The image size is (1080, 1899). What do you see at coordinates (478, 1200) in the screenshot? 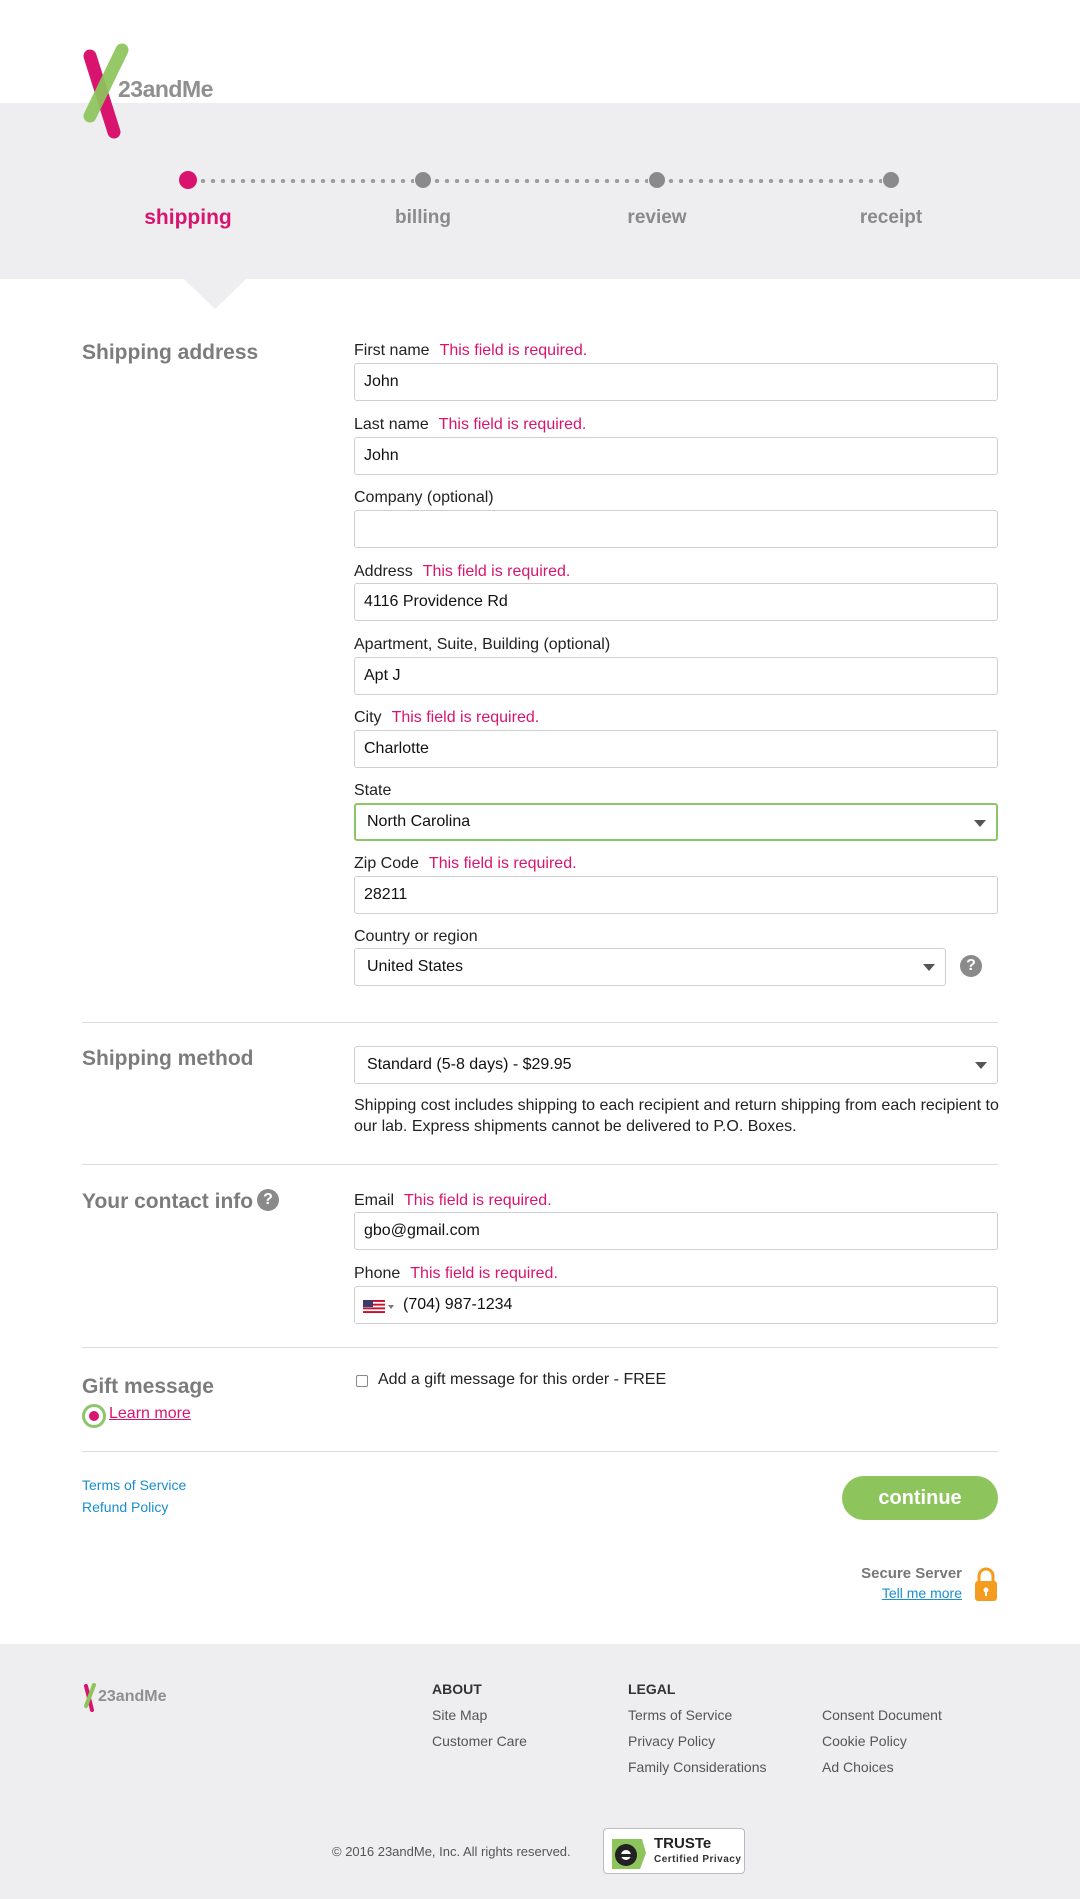
I see `email-error: This field is required.` at bounding box center [478, 1200].